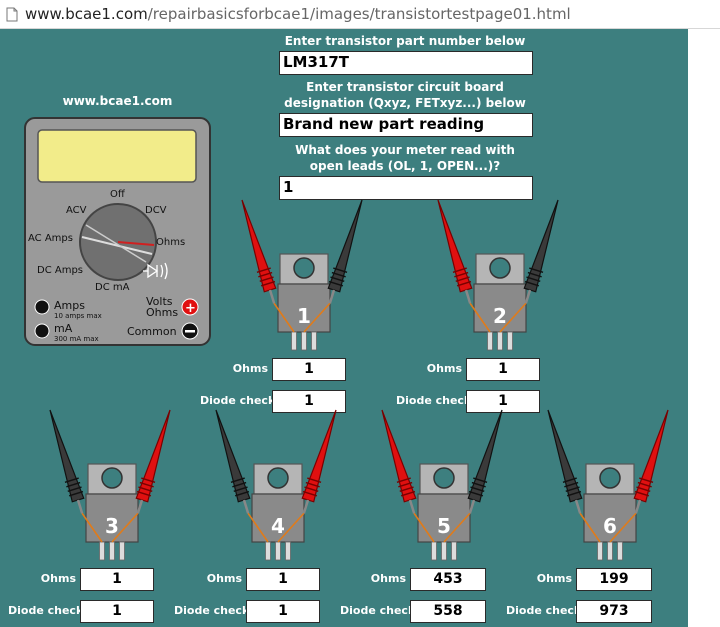  Describe the element at coordinates (42, 331) in the screenshot. I see `ma-jack` at that location.